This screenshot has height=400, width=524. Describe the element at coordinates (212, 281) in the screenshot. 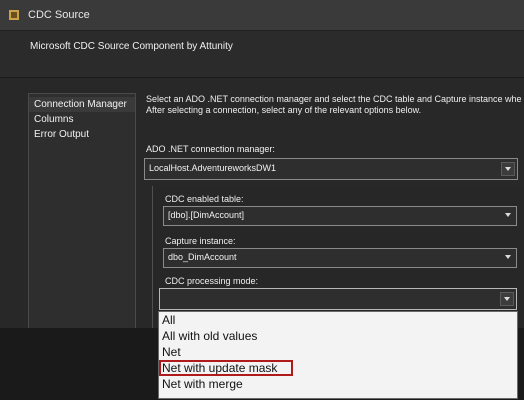

I see `processing-mode-label: CDC processing mode:` at that location.